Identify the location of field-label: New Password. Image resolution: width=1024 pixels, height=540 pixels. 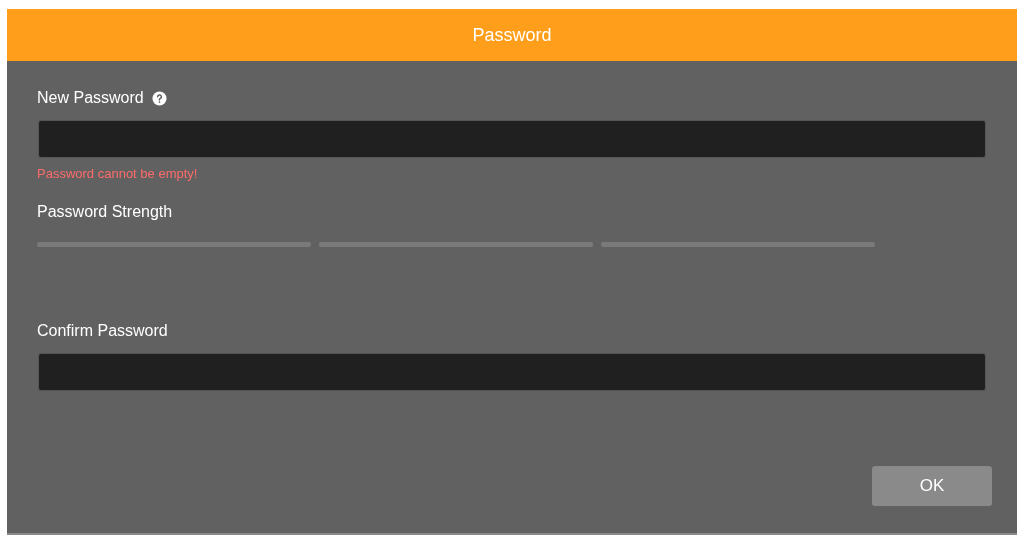
(90, 98).